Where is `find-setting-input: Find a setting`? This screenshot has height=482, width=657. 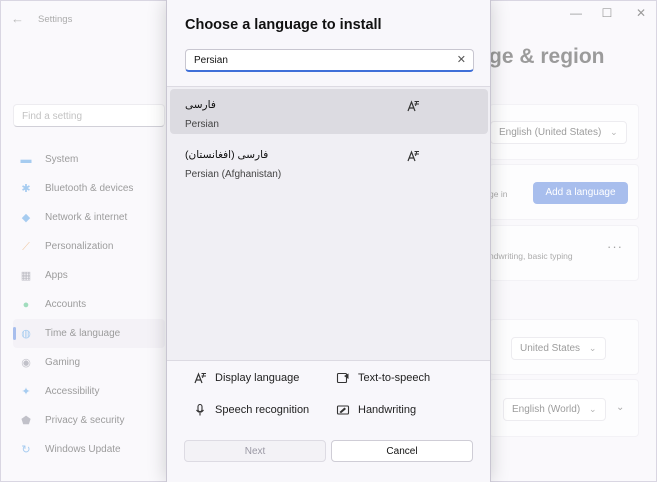 find-setting-input: Find a setting is located at coordinates (89, 115).